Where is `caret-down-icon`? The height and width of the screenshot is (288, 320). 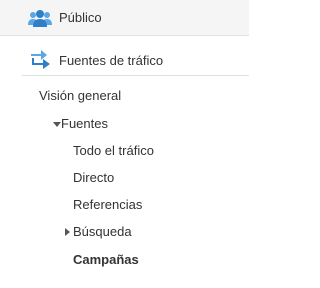
caret-down-icon is located at coordinates (57, 124).